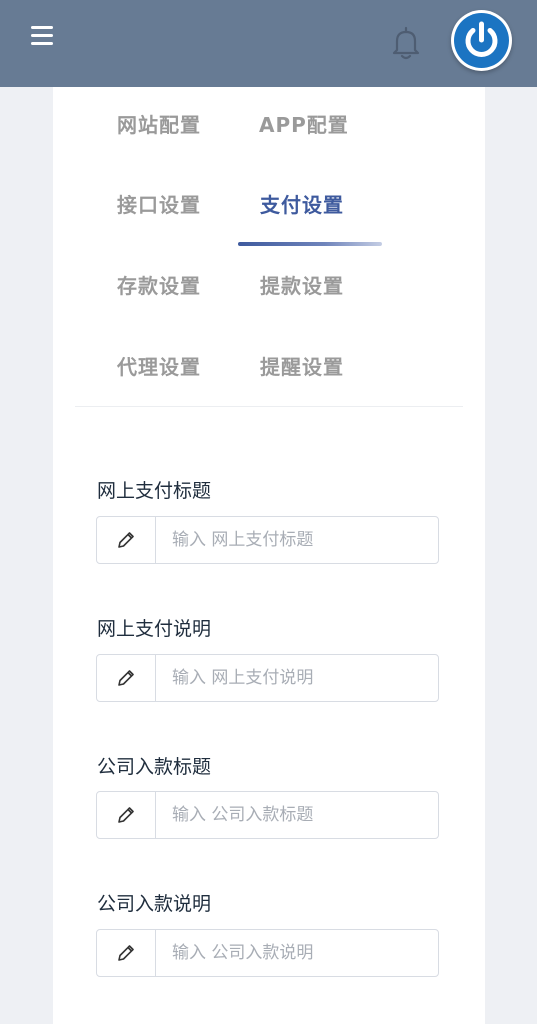 Image resolution: width=537 pixels, height=1024 pixels. What do you see at coordinates (295, 815) in the screenshot?
I see `company-deposit-title-input` at bounding box center [295, 815].